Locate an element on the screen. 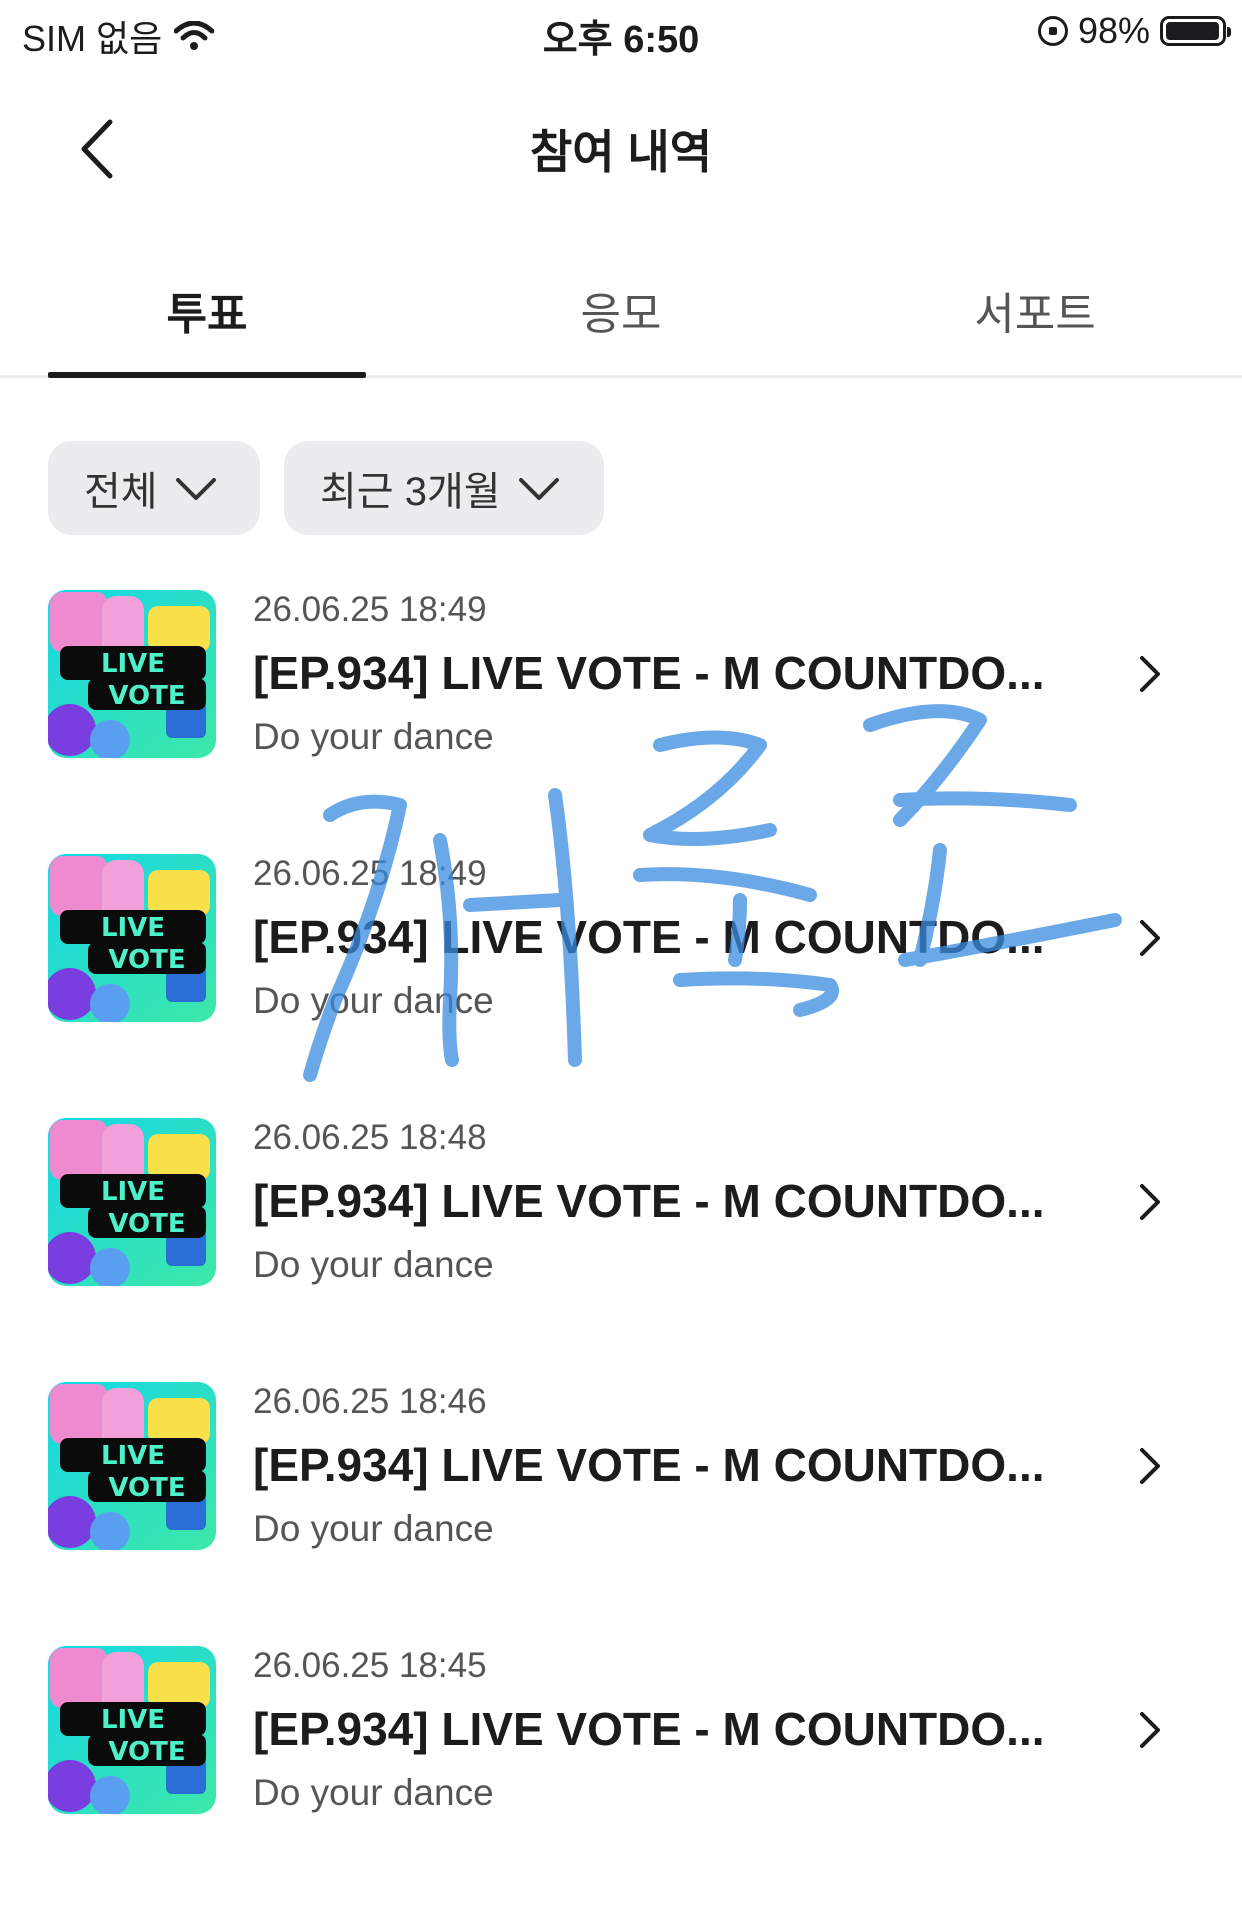 Image resolution: width=1242 pixels, height=1910 pixels. battery-icon is located at coordinates (1195, 31).